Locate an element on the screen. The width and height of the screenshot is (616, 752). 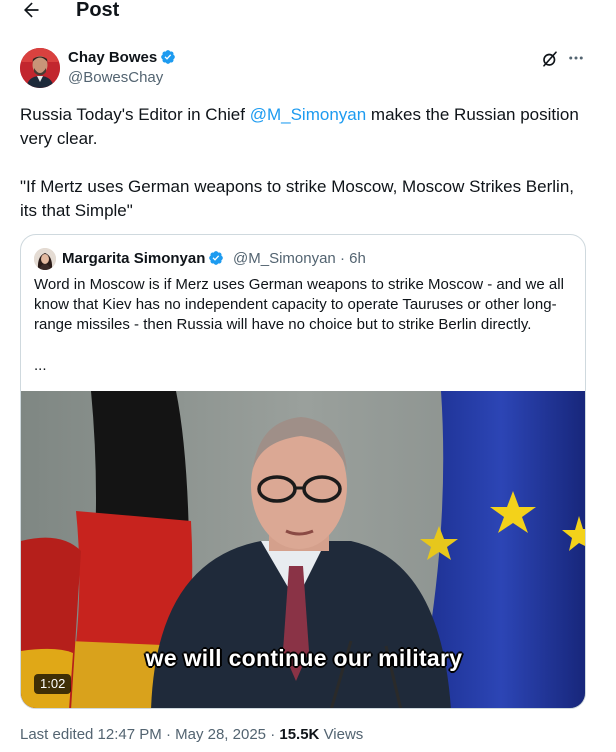
more-horizontal-icon is located at coordinates (576, 58).